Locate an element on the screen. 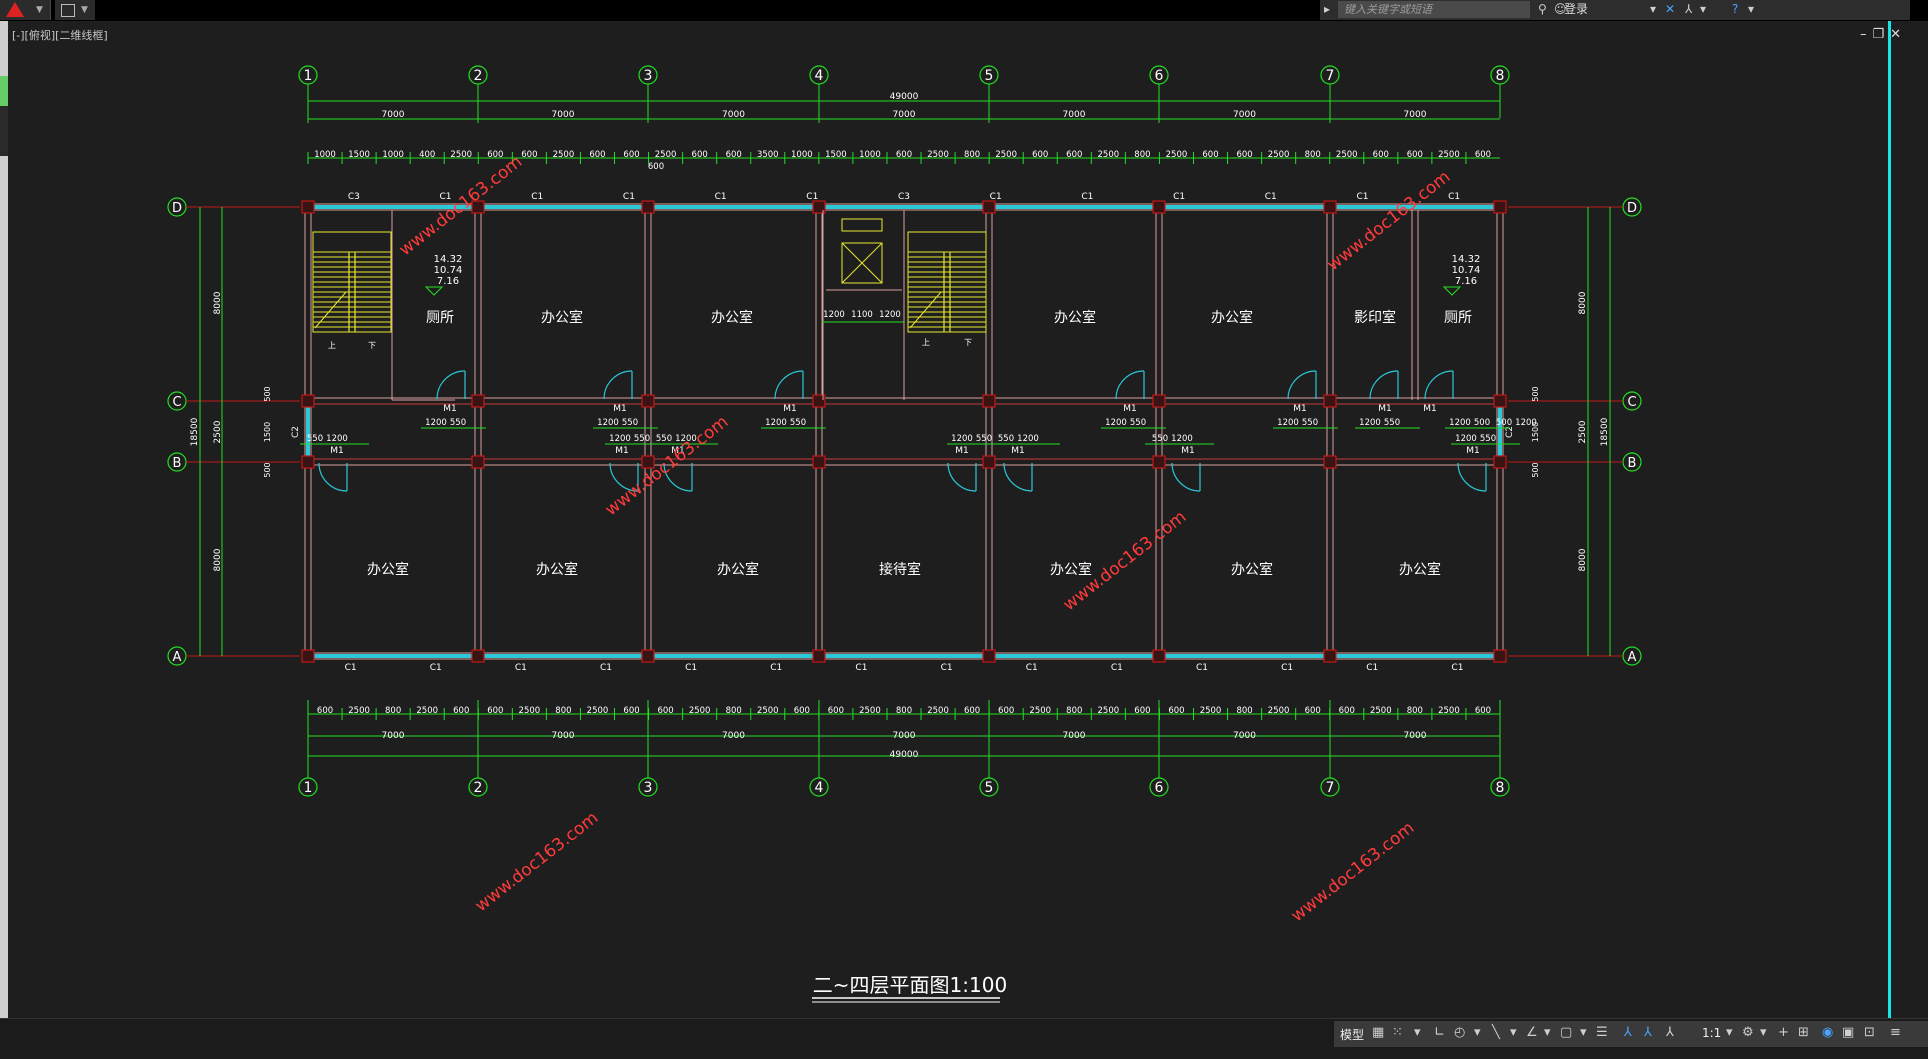 Image resolution: width=1928 pixels, height=1059 pixels. object-snap-icon: ▢ is located at coordinates (1566, 1032).